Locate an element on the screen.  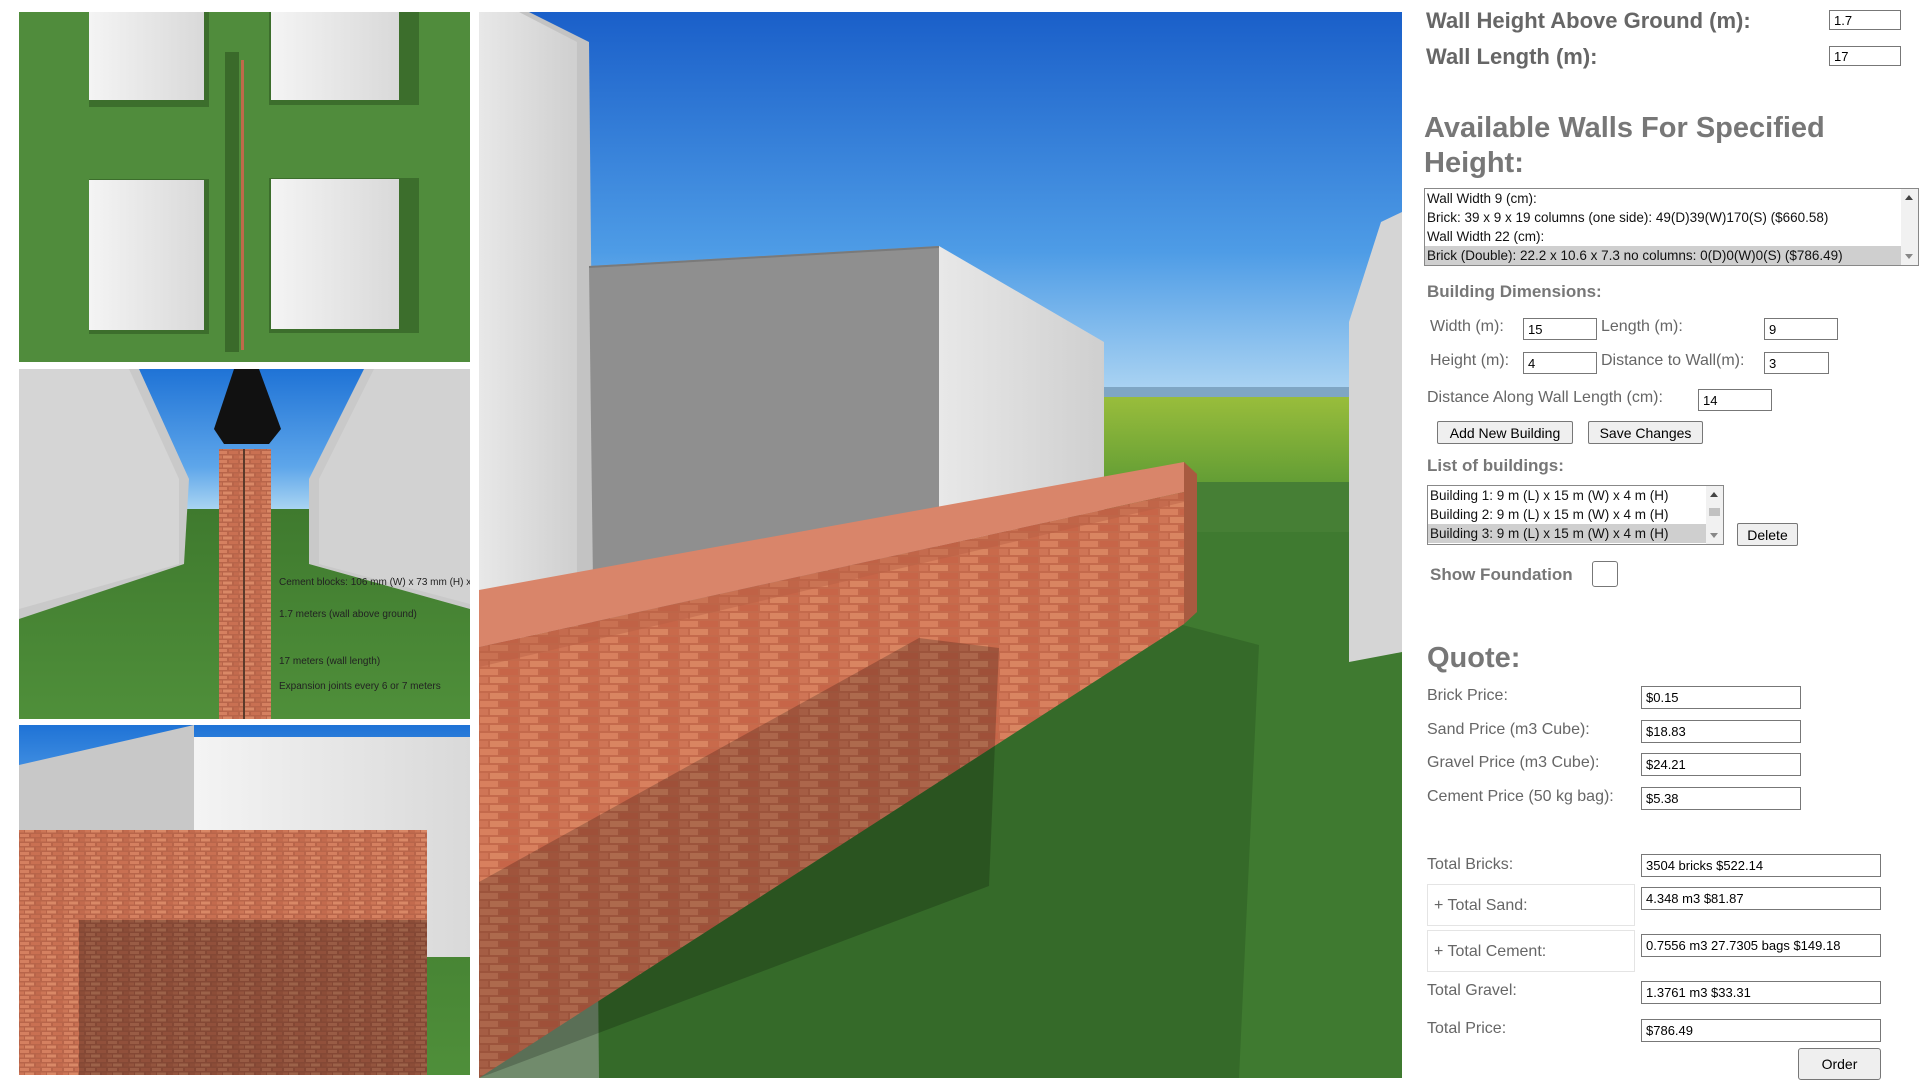
total-cement-label: + Total Cement: is located at coordinates (1531, 951).